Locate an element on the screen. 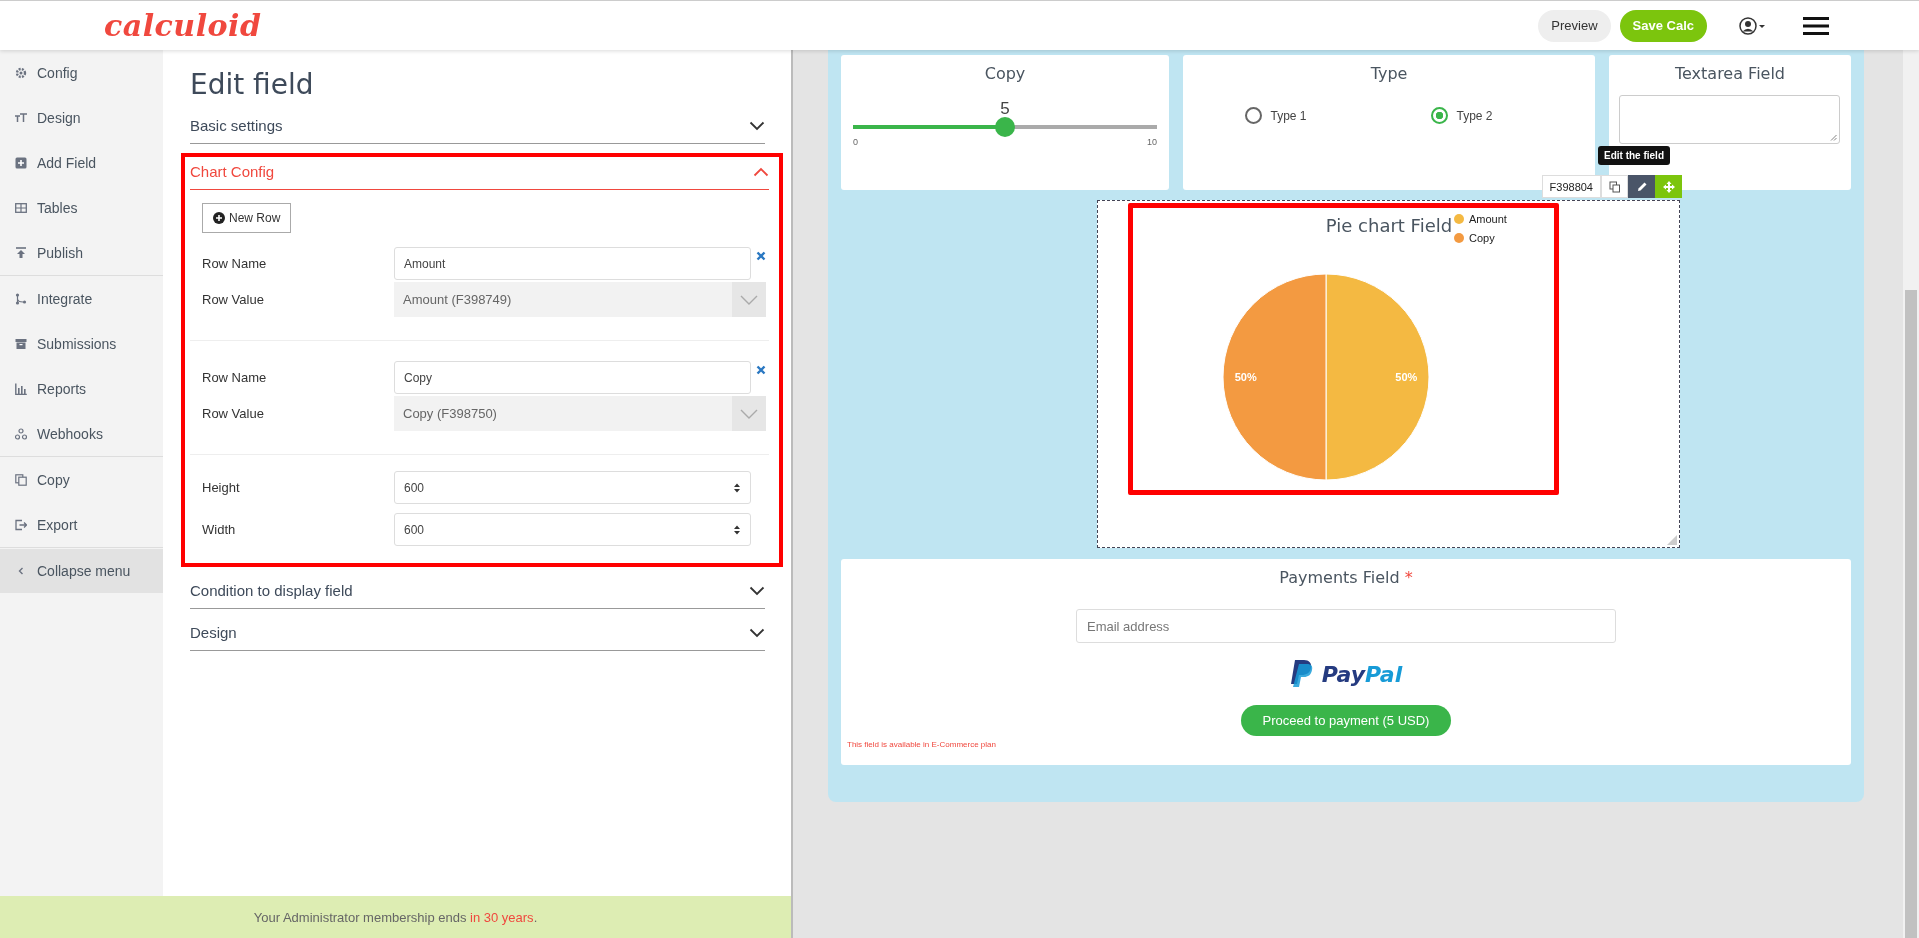 This screenshot has width=1919, height=938. slider-thumb is located at coordinates (1005, 127).